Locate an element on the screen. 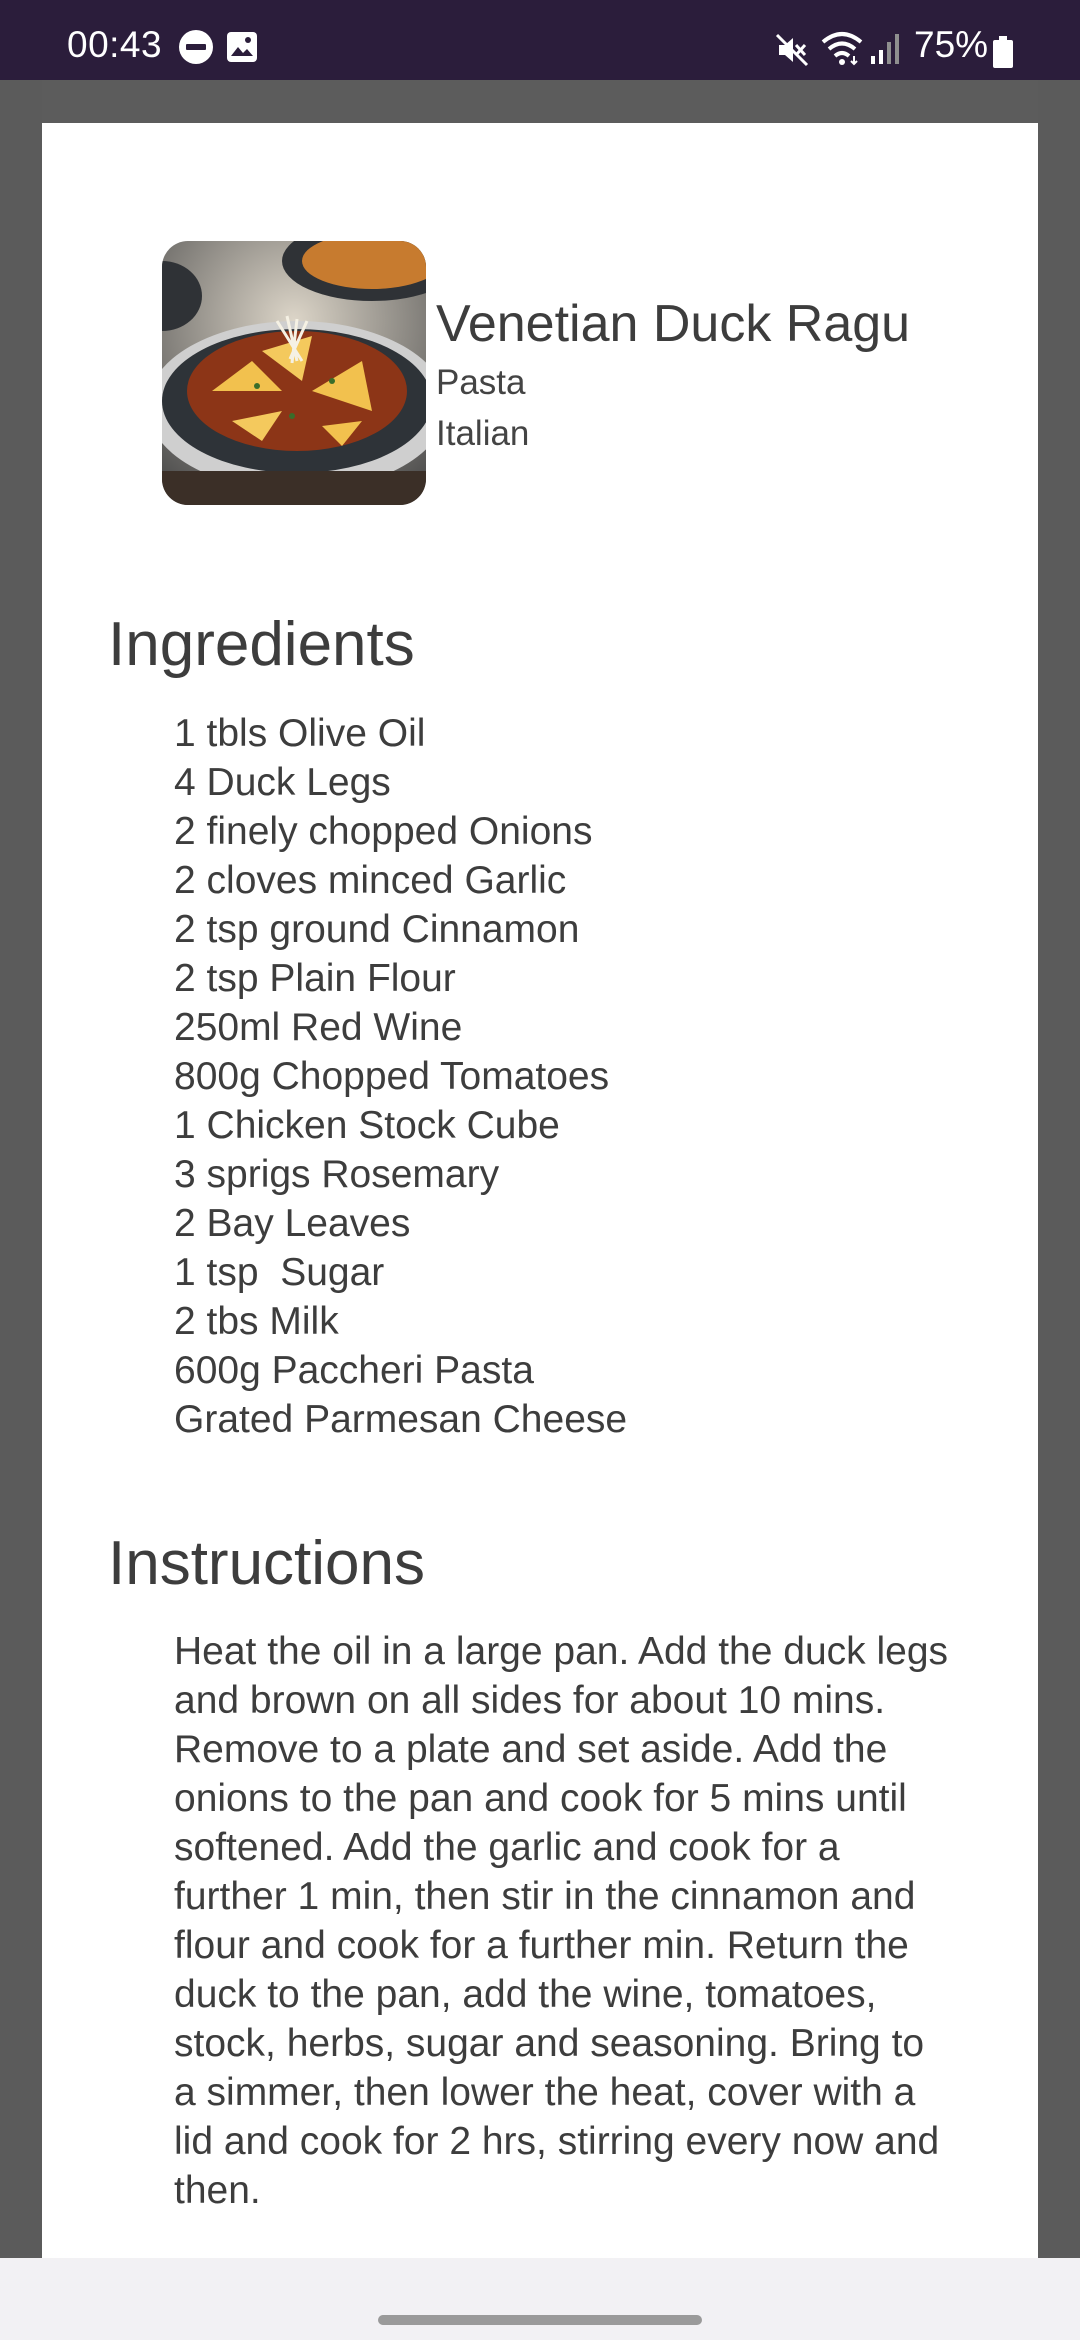 The height and width of the screenshot is (2340, 1080). ingredient-item: 4 Duck Legs is located at coordinates (282, 782).